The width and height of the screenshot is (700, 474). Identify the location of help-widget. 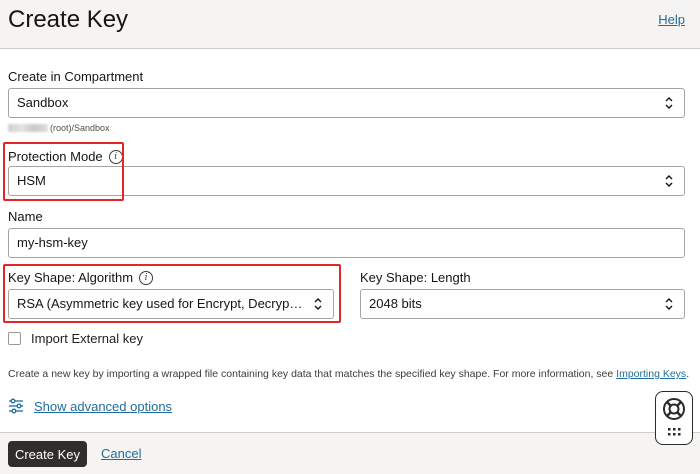
(674, 418).